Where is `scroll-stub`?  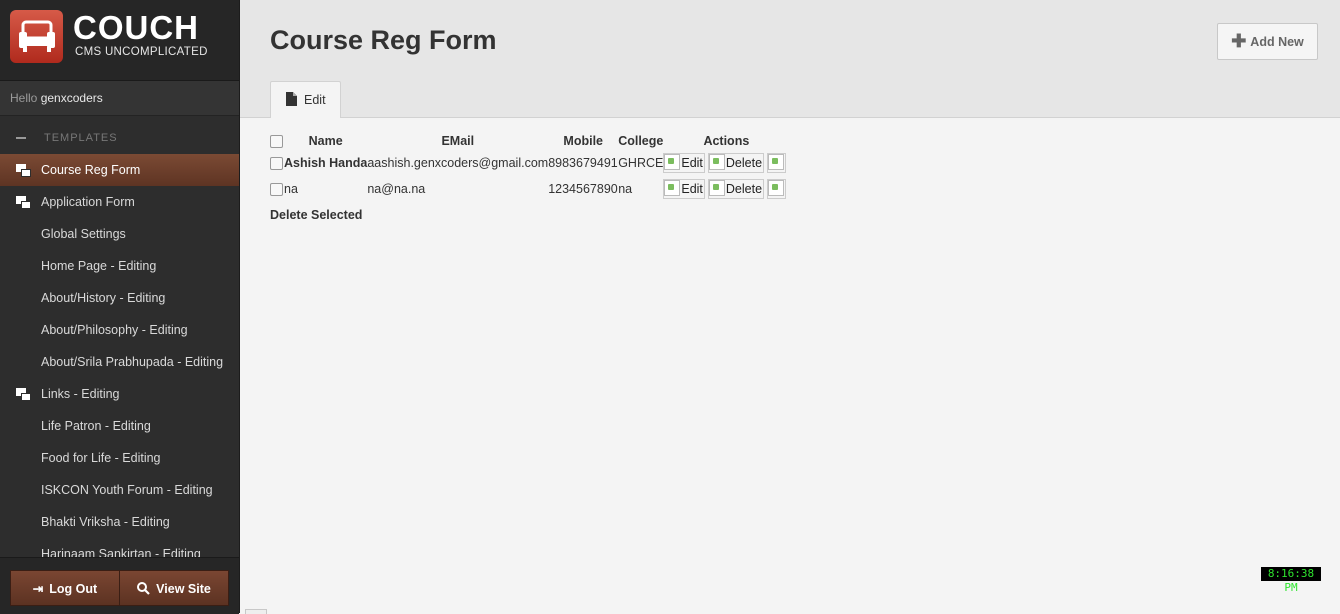
scroll-stub is located at coordinates (256, 611).